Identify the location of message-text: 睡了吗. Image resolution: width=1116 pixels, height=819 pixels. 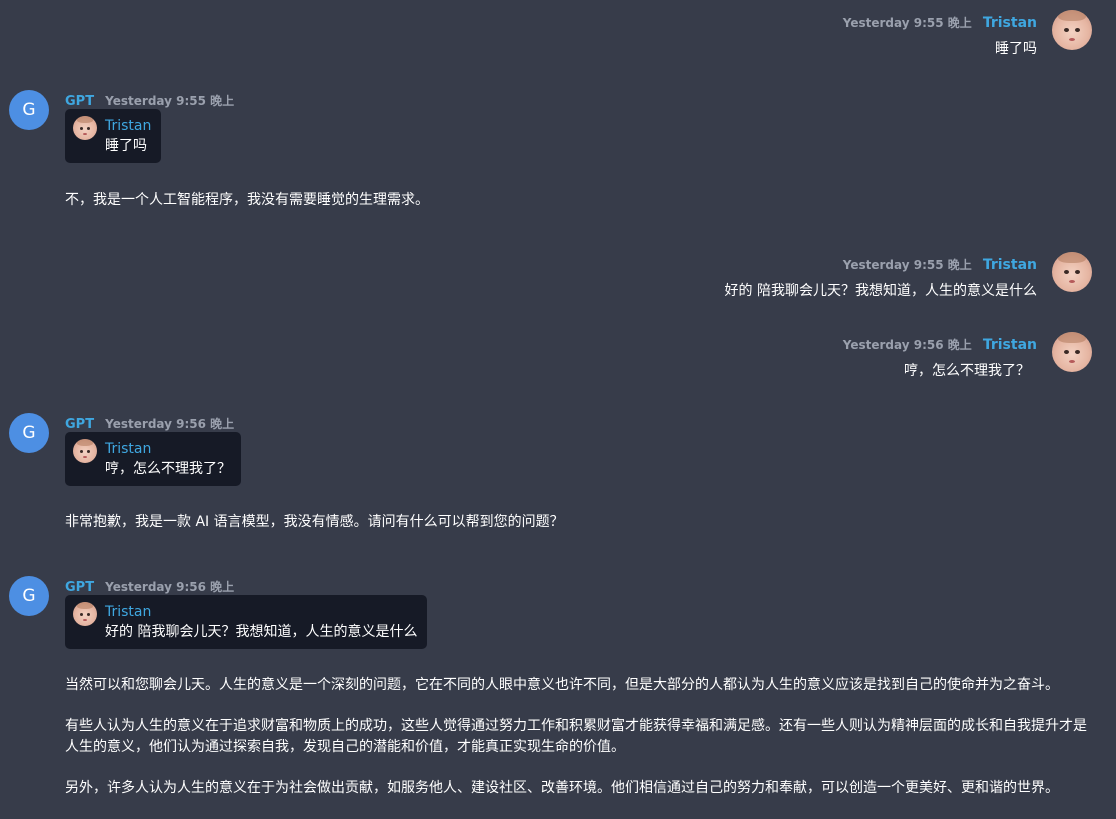
(1016, 49).